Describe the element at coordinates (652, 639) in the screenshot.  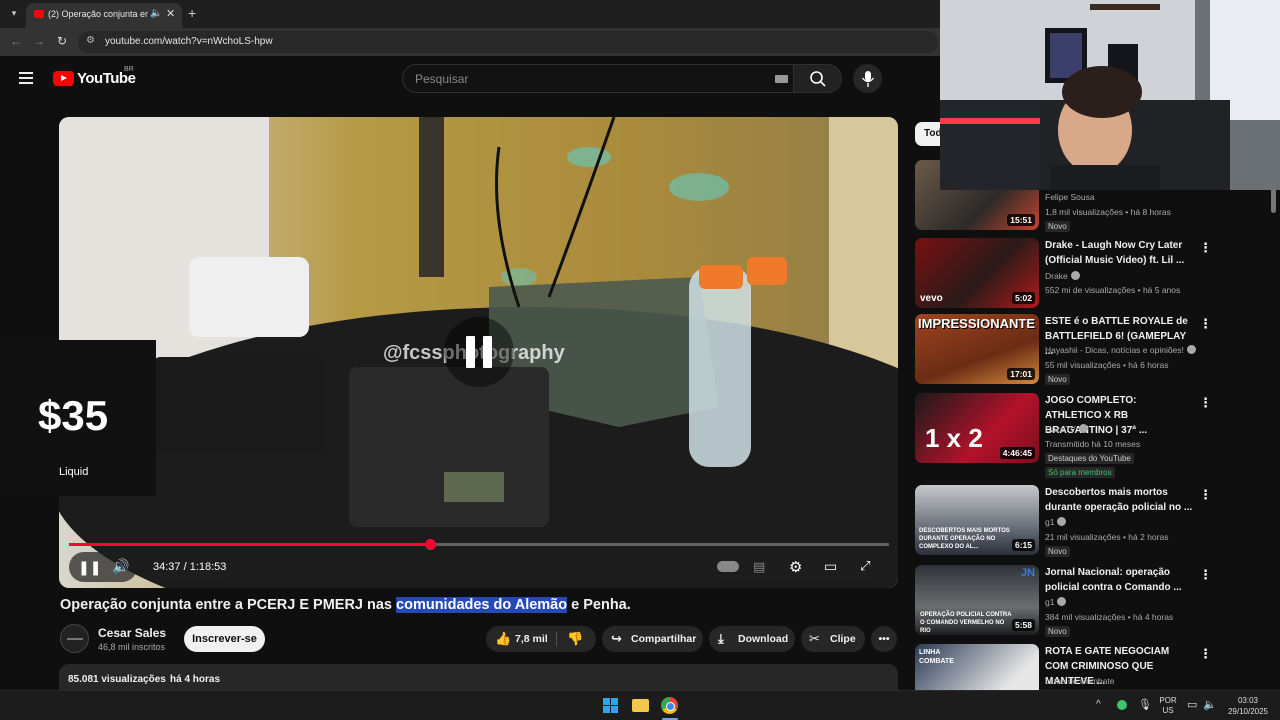
I see `share-button: ↪ Compartilhar` at that location.